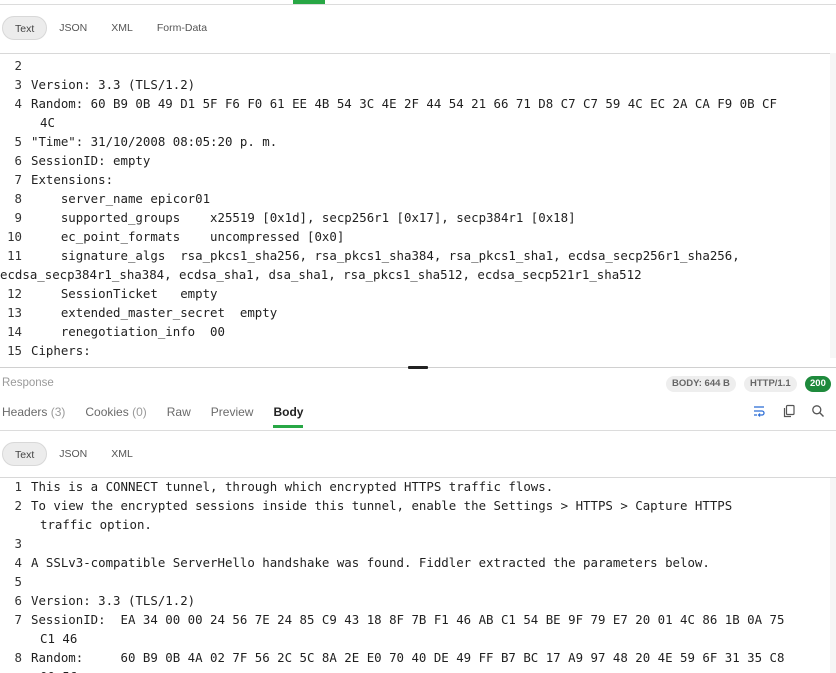 The height and width of the screenshot is (673, 836). I want to click on code-line: 5 "Time": 31/10/2008 08:05:20 p. m., so click(418, 141).